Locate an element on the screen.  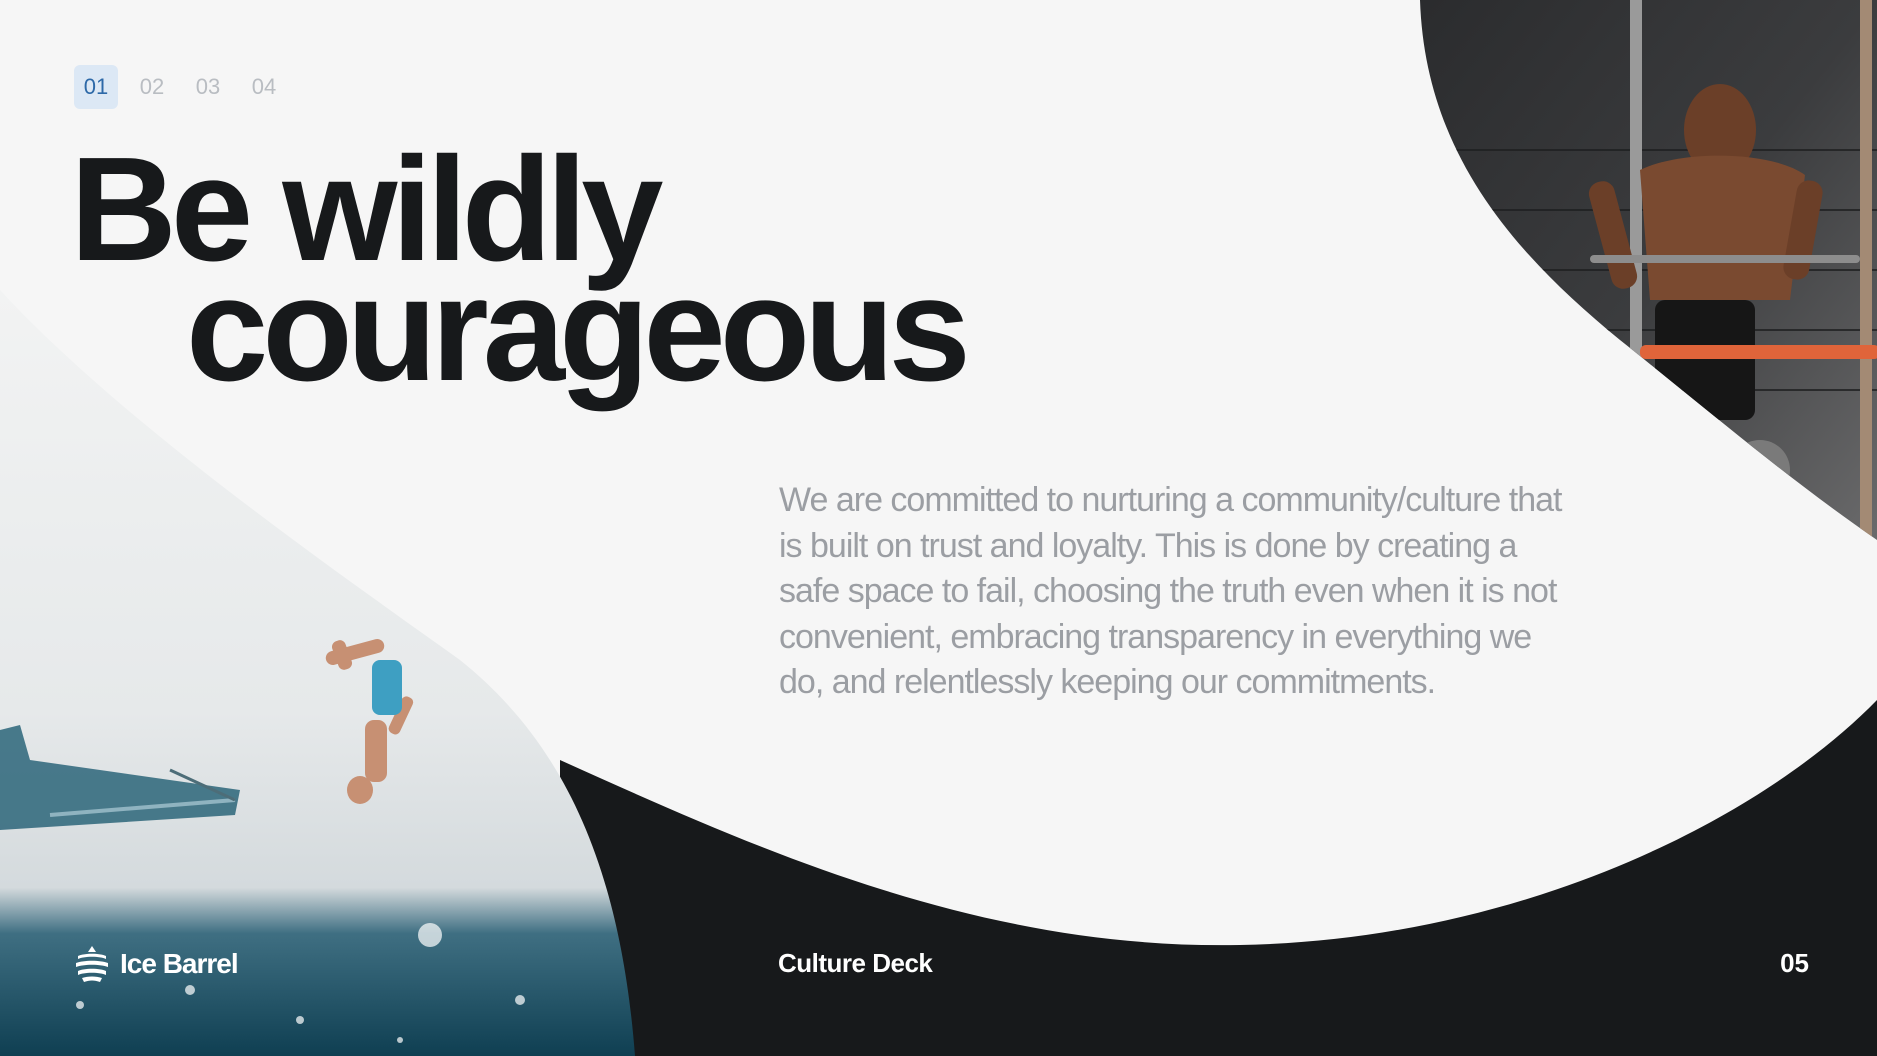
tab-02: 02 is located at coordinates (152, 87).